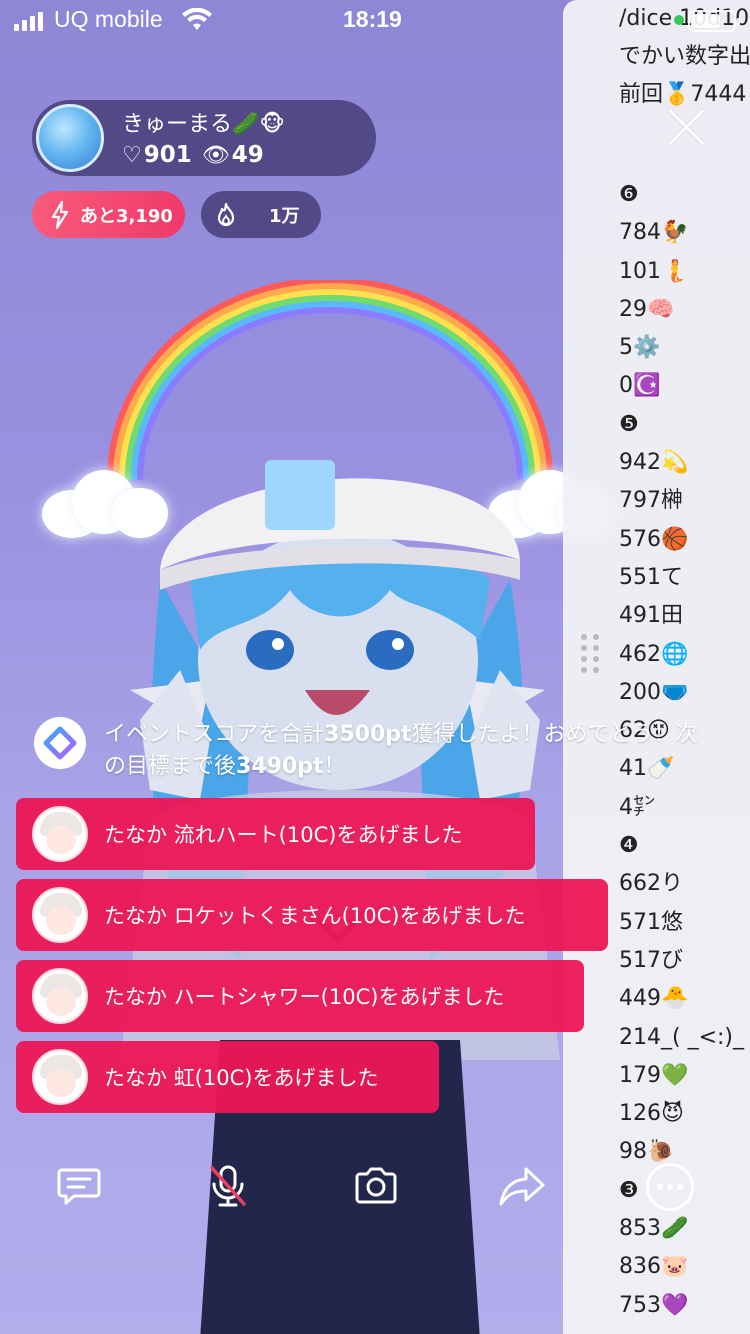 The width and height of the screenshot is (750, 1334). What do you see at coordinates (654, 1229) in the screenshot?
I see `dice-result-row: 853🥒` at bounding box center [654, 1229].